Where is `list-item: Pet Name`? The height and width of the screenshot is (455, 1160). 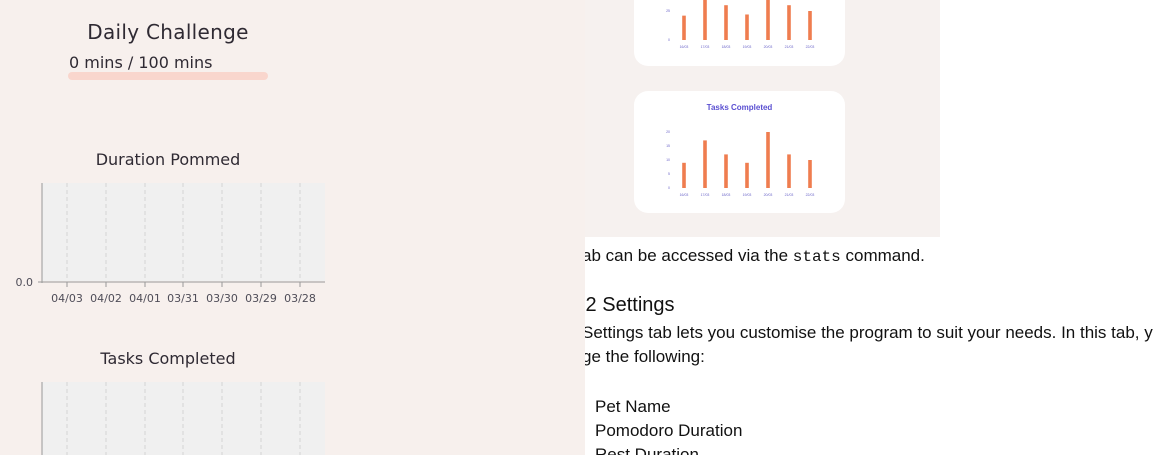
list-item: Pet Name is located at coordinates (633, 406).